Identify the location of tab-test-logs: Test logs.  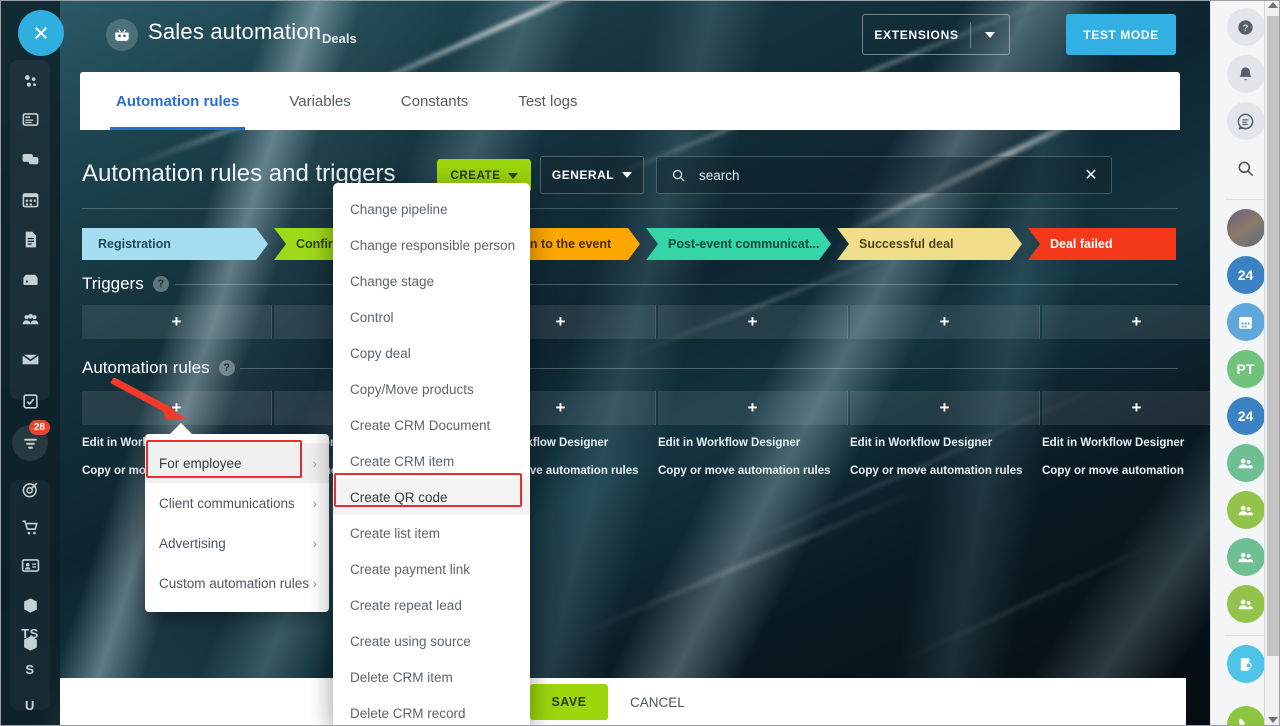
(547, 101).